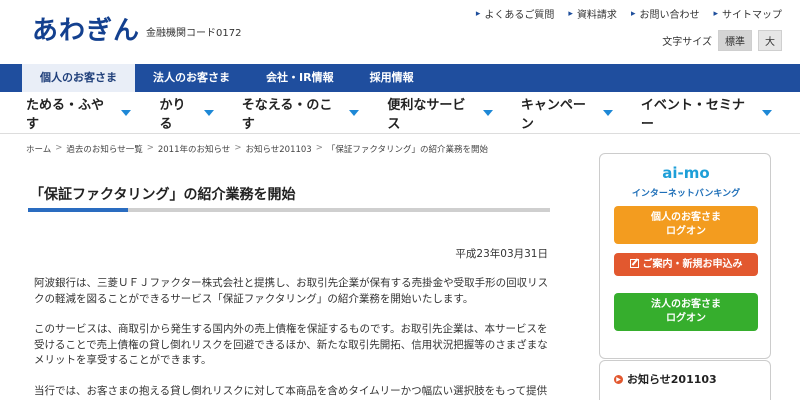 The height and width of the screenshot is (400, 800). I want to click on font-size-large-button: 大, so click(770, 40).